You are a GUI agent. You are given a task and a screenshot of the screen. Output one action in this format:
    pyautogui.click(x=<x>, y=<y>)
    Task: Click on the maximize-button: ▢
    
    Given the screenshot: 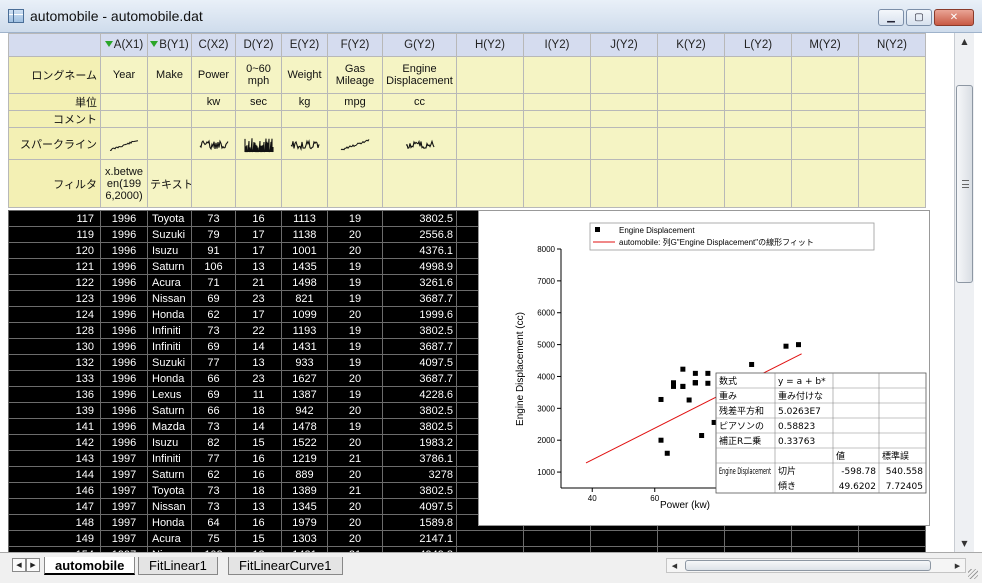 What is the action you would take?
    pyautogui.click(x=919, y=17)
    